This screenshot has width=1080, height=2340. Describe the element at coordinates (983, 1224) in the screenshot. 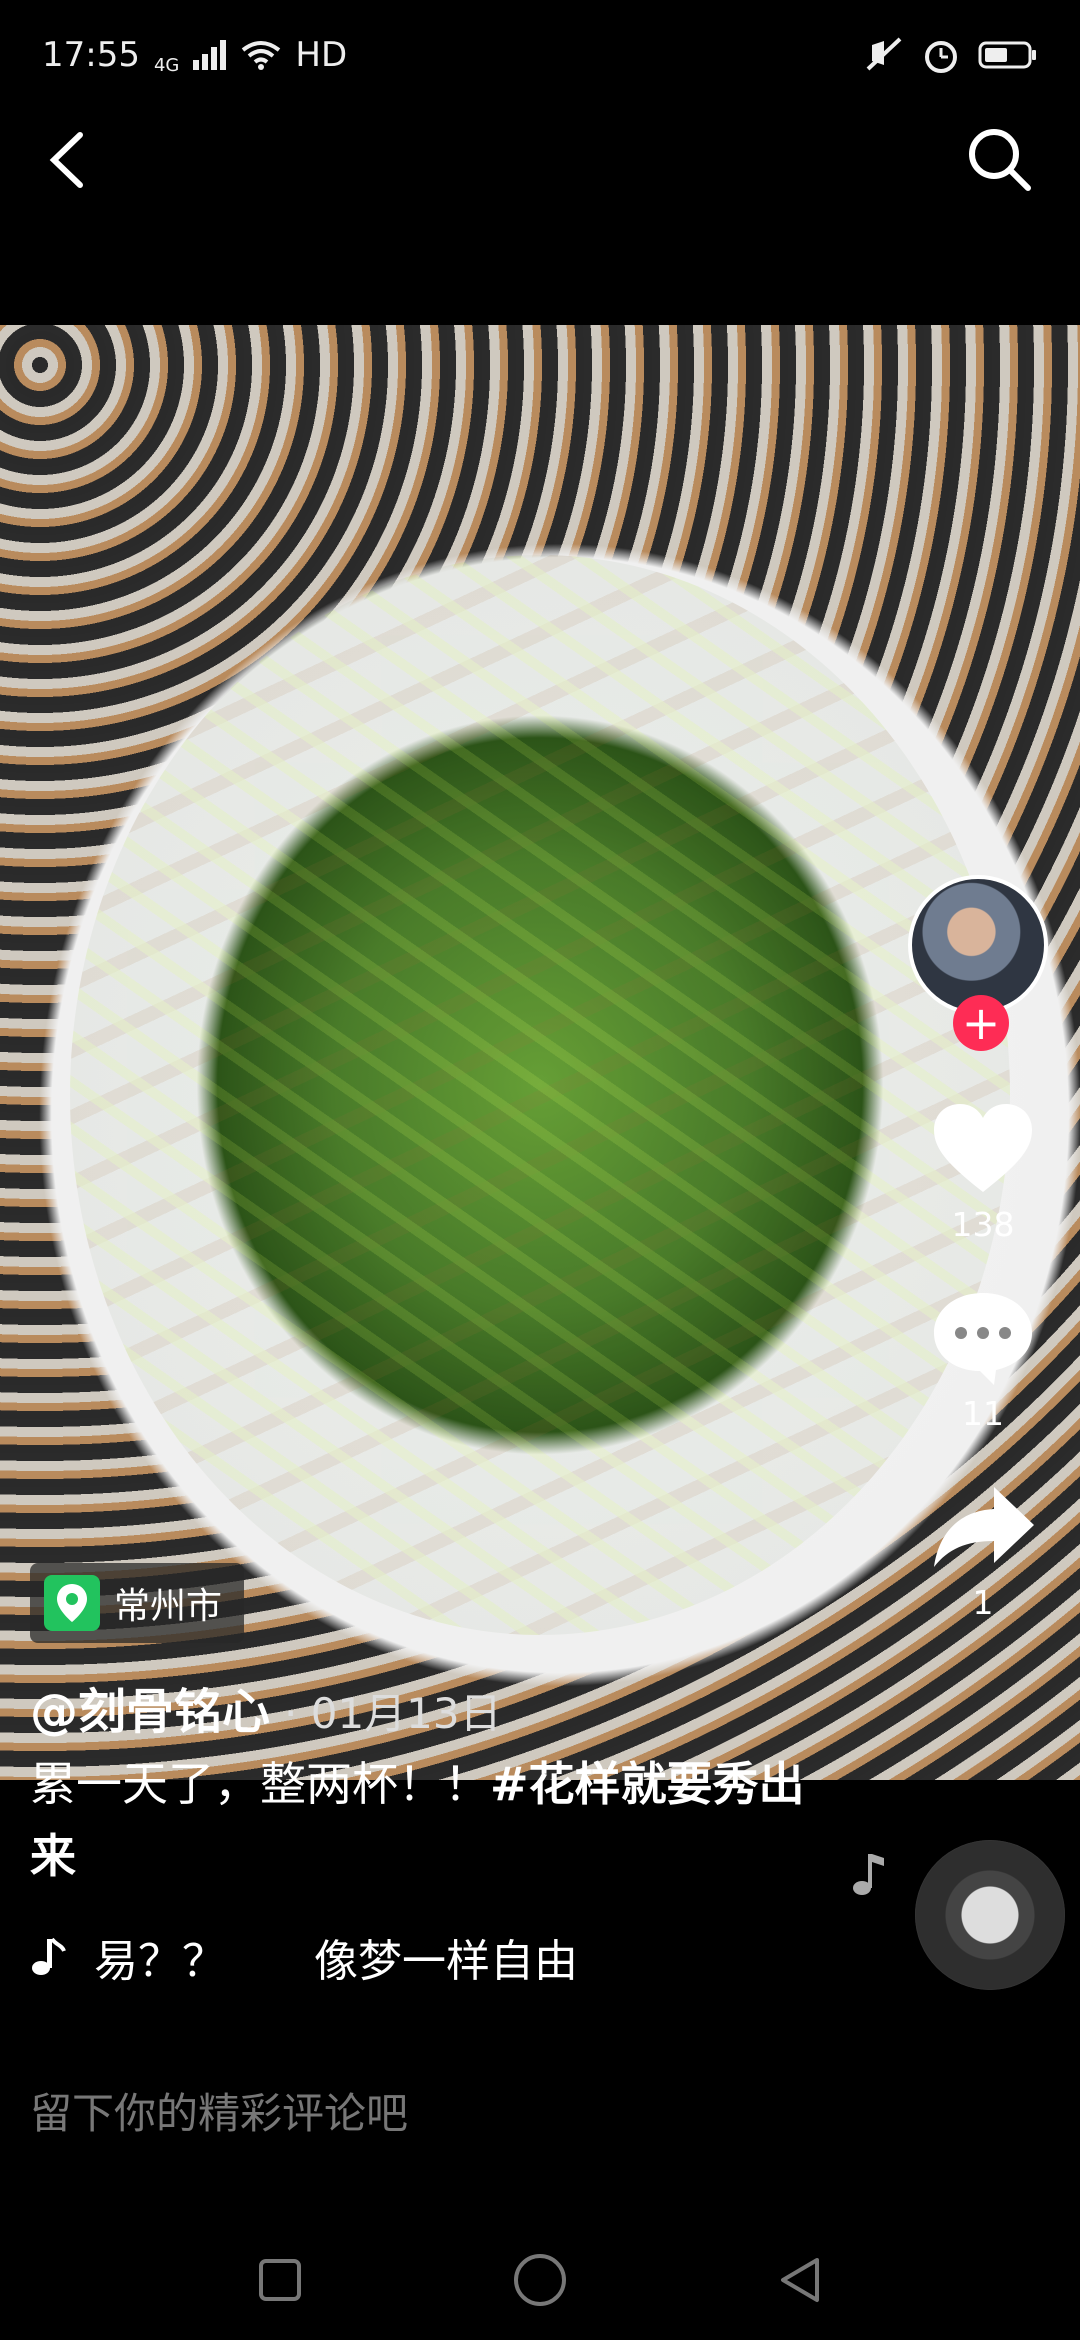

I see `like-count: 138` at that location.